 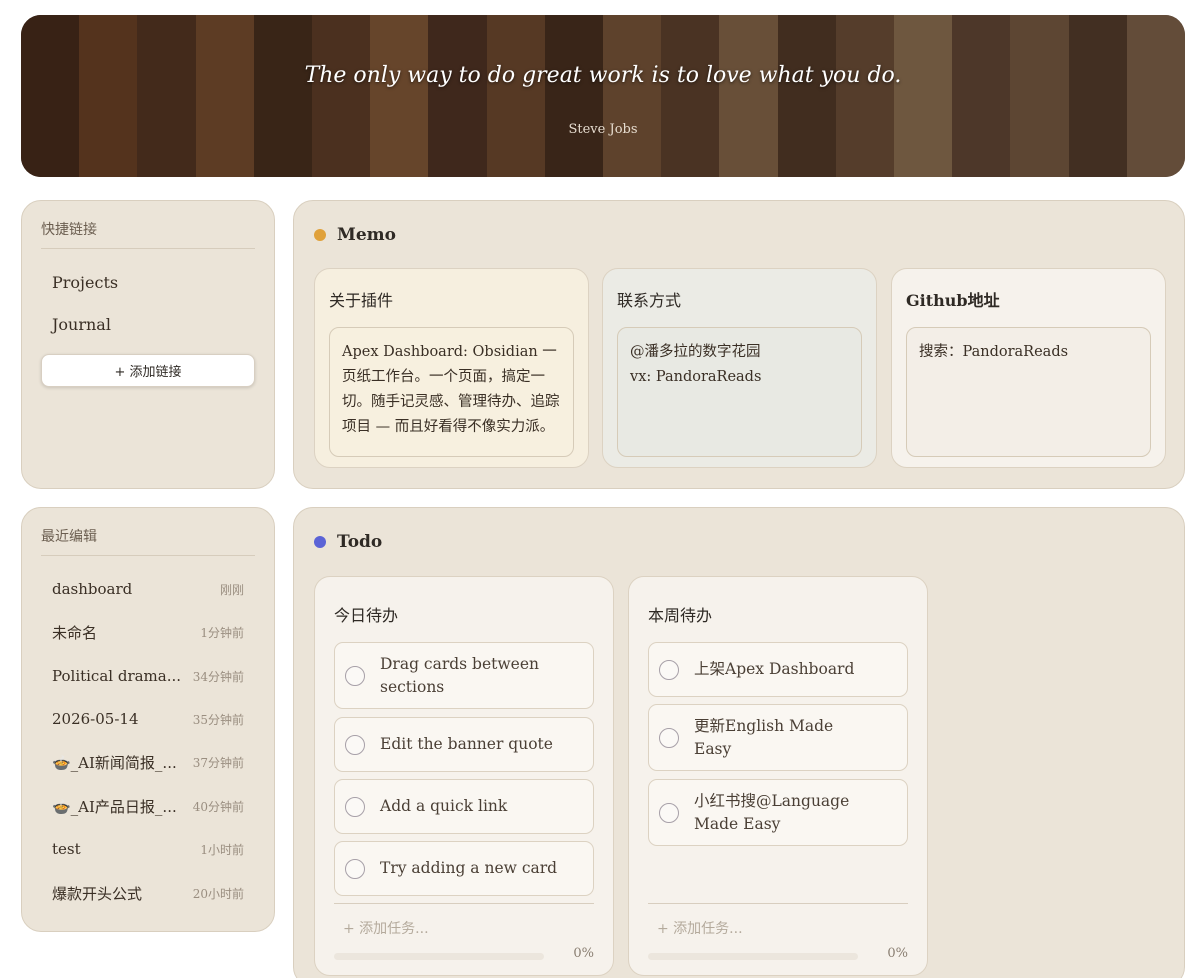 What do you see at coordinates (739, 392) in the screenshot?
I see `memo-card-body: @潘多拉的数字花园 vx: PandoraReads` at bounding box center [739, 392].